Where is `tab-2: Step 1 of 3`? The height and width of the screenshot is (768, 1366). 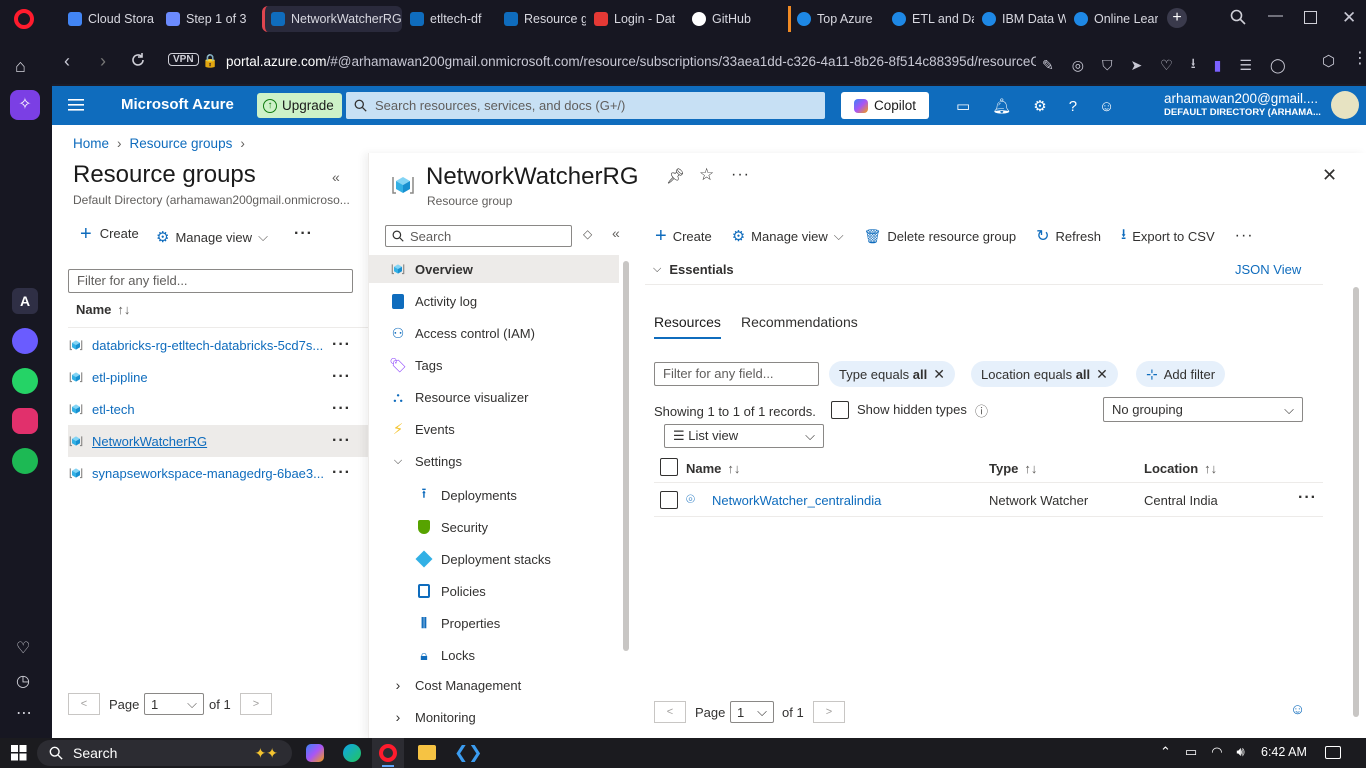 tab-2: Step 1 of 3 is located at coordinates (208, 19).